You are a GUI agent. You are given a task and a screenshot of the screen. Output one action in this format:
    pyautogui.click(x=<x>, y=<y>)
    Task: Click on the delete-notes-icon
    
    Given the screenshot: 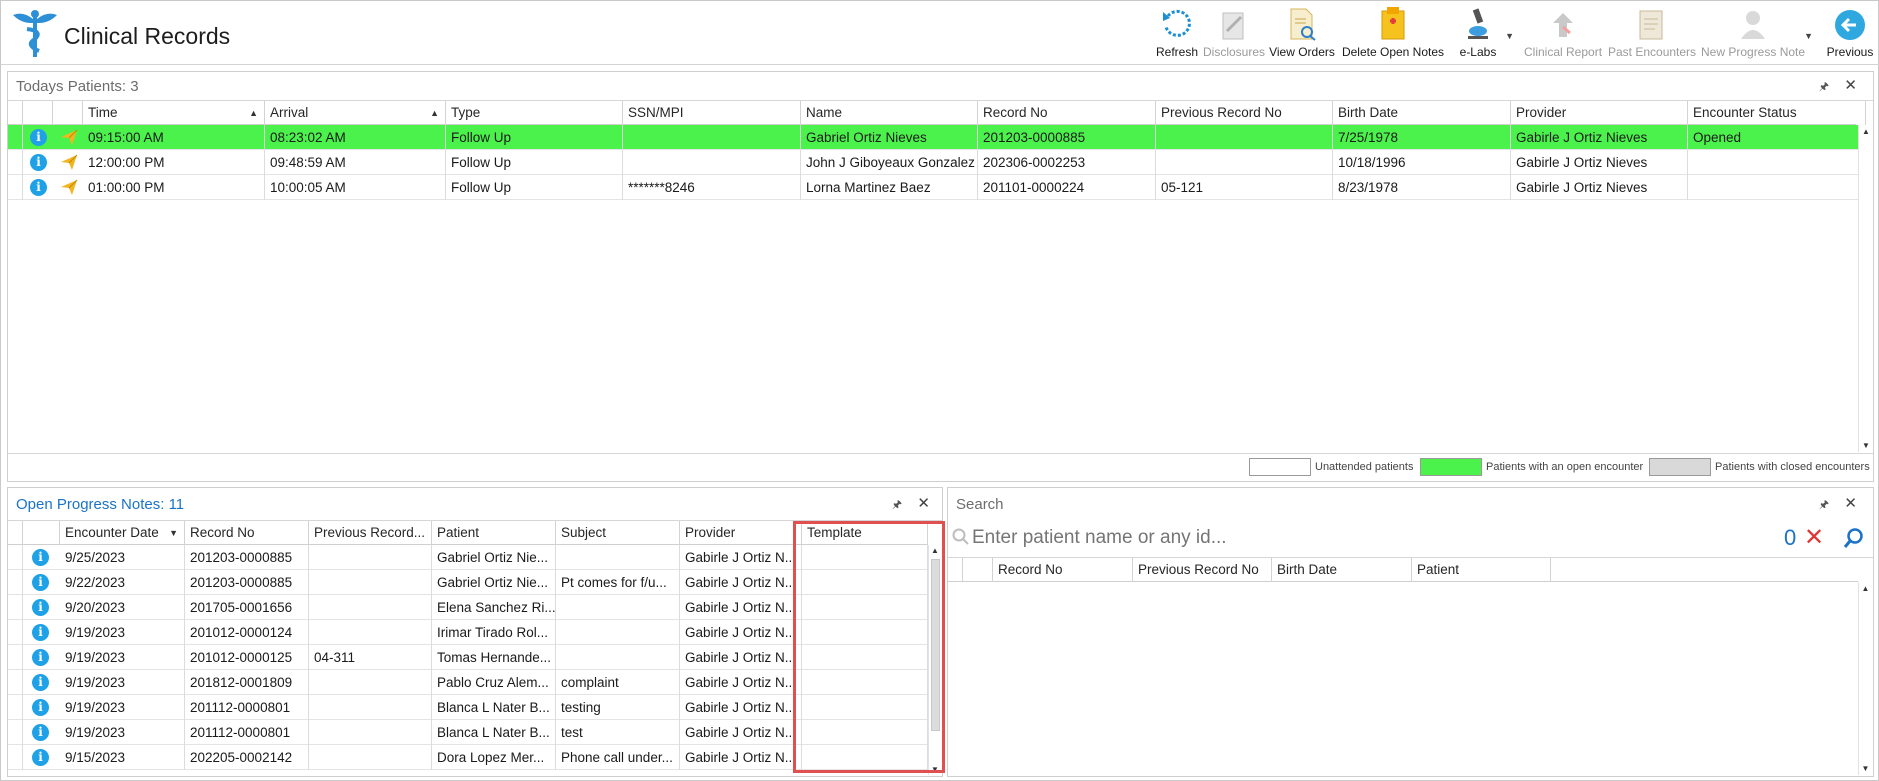 What is the action you would take?
    pyautogui.click(x=1393, y=23)
    